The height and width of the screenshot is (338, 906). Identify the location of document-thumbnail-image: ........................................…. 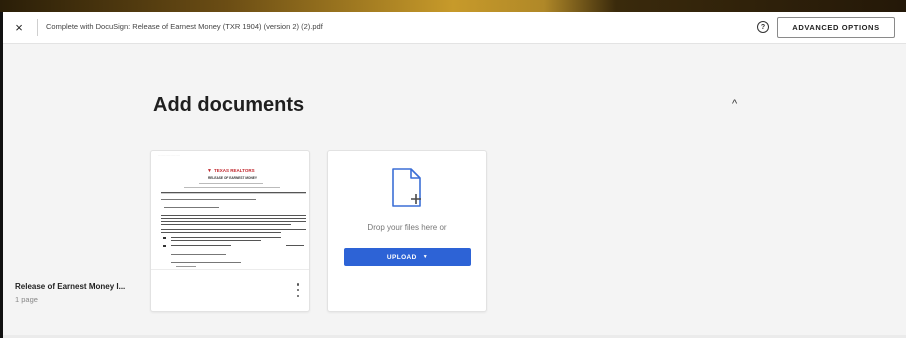
(232, 211).